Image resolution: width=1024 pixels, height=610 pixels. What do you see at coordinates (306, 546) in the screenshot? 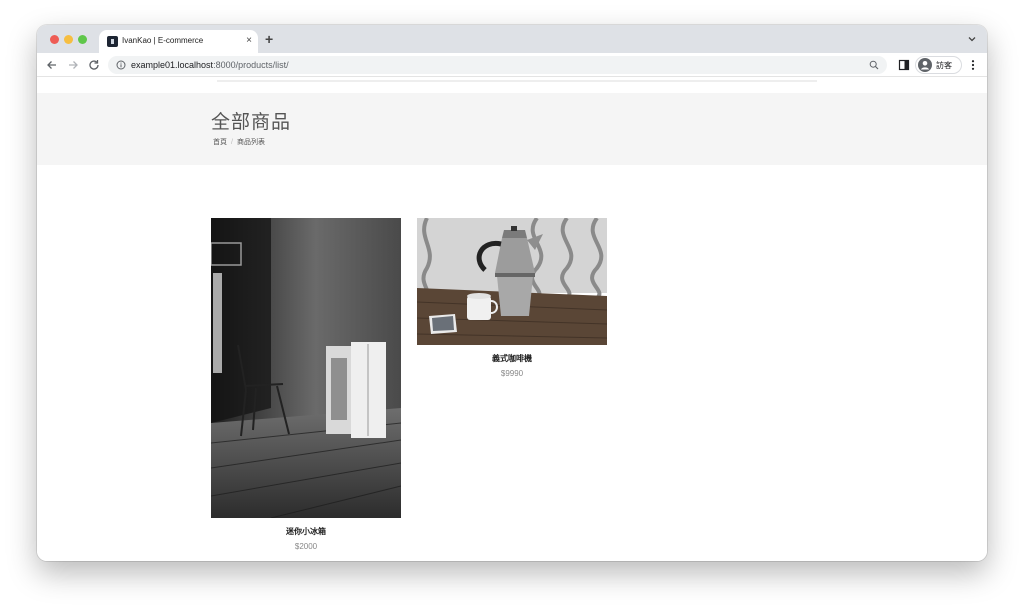
I see `product-price: $2000` at bounding box center [306, 546].